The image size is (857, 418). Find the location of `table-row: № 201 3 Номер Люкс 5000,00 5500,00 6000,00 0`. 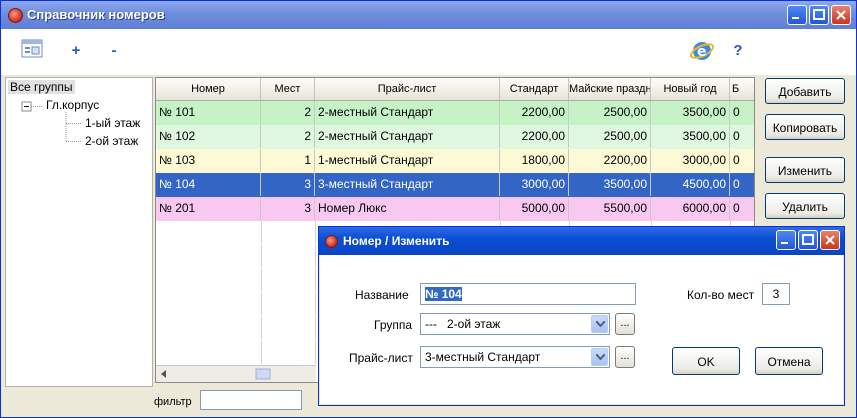

table-row: № 201 3 Номер Люкс 5000,00 5500,00 6000,00 0 is located at coordinates (455, 209).